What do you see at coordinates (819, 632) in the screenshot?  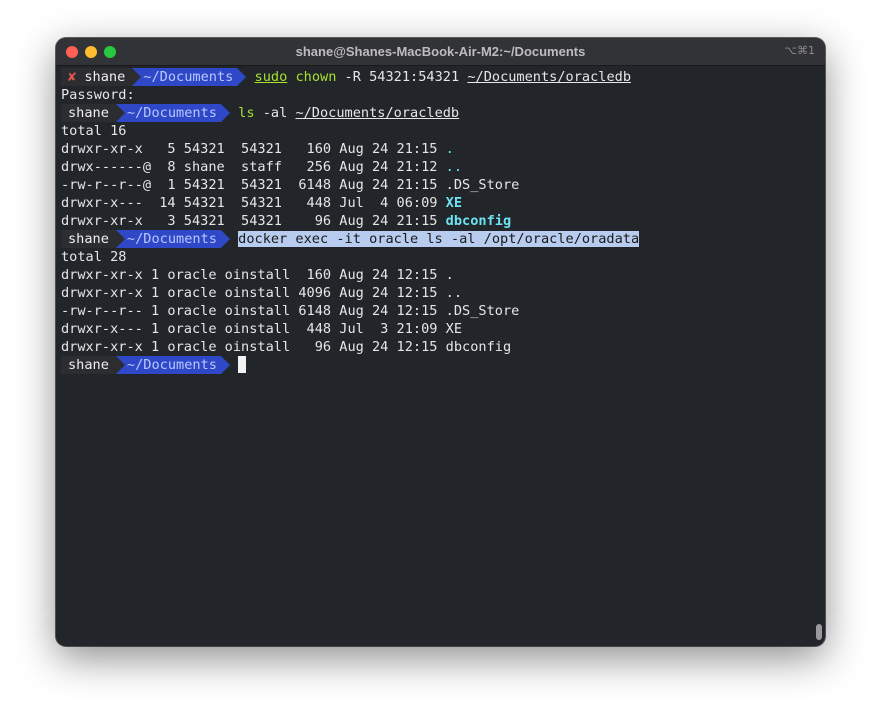 I see `scrollbar-thumb` at bounding box center [819, 632].